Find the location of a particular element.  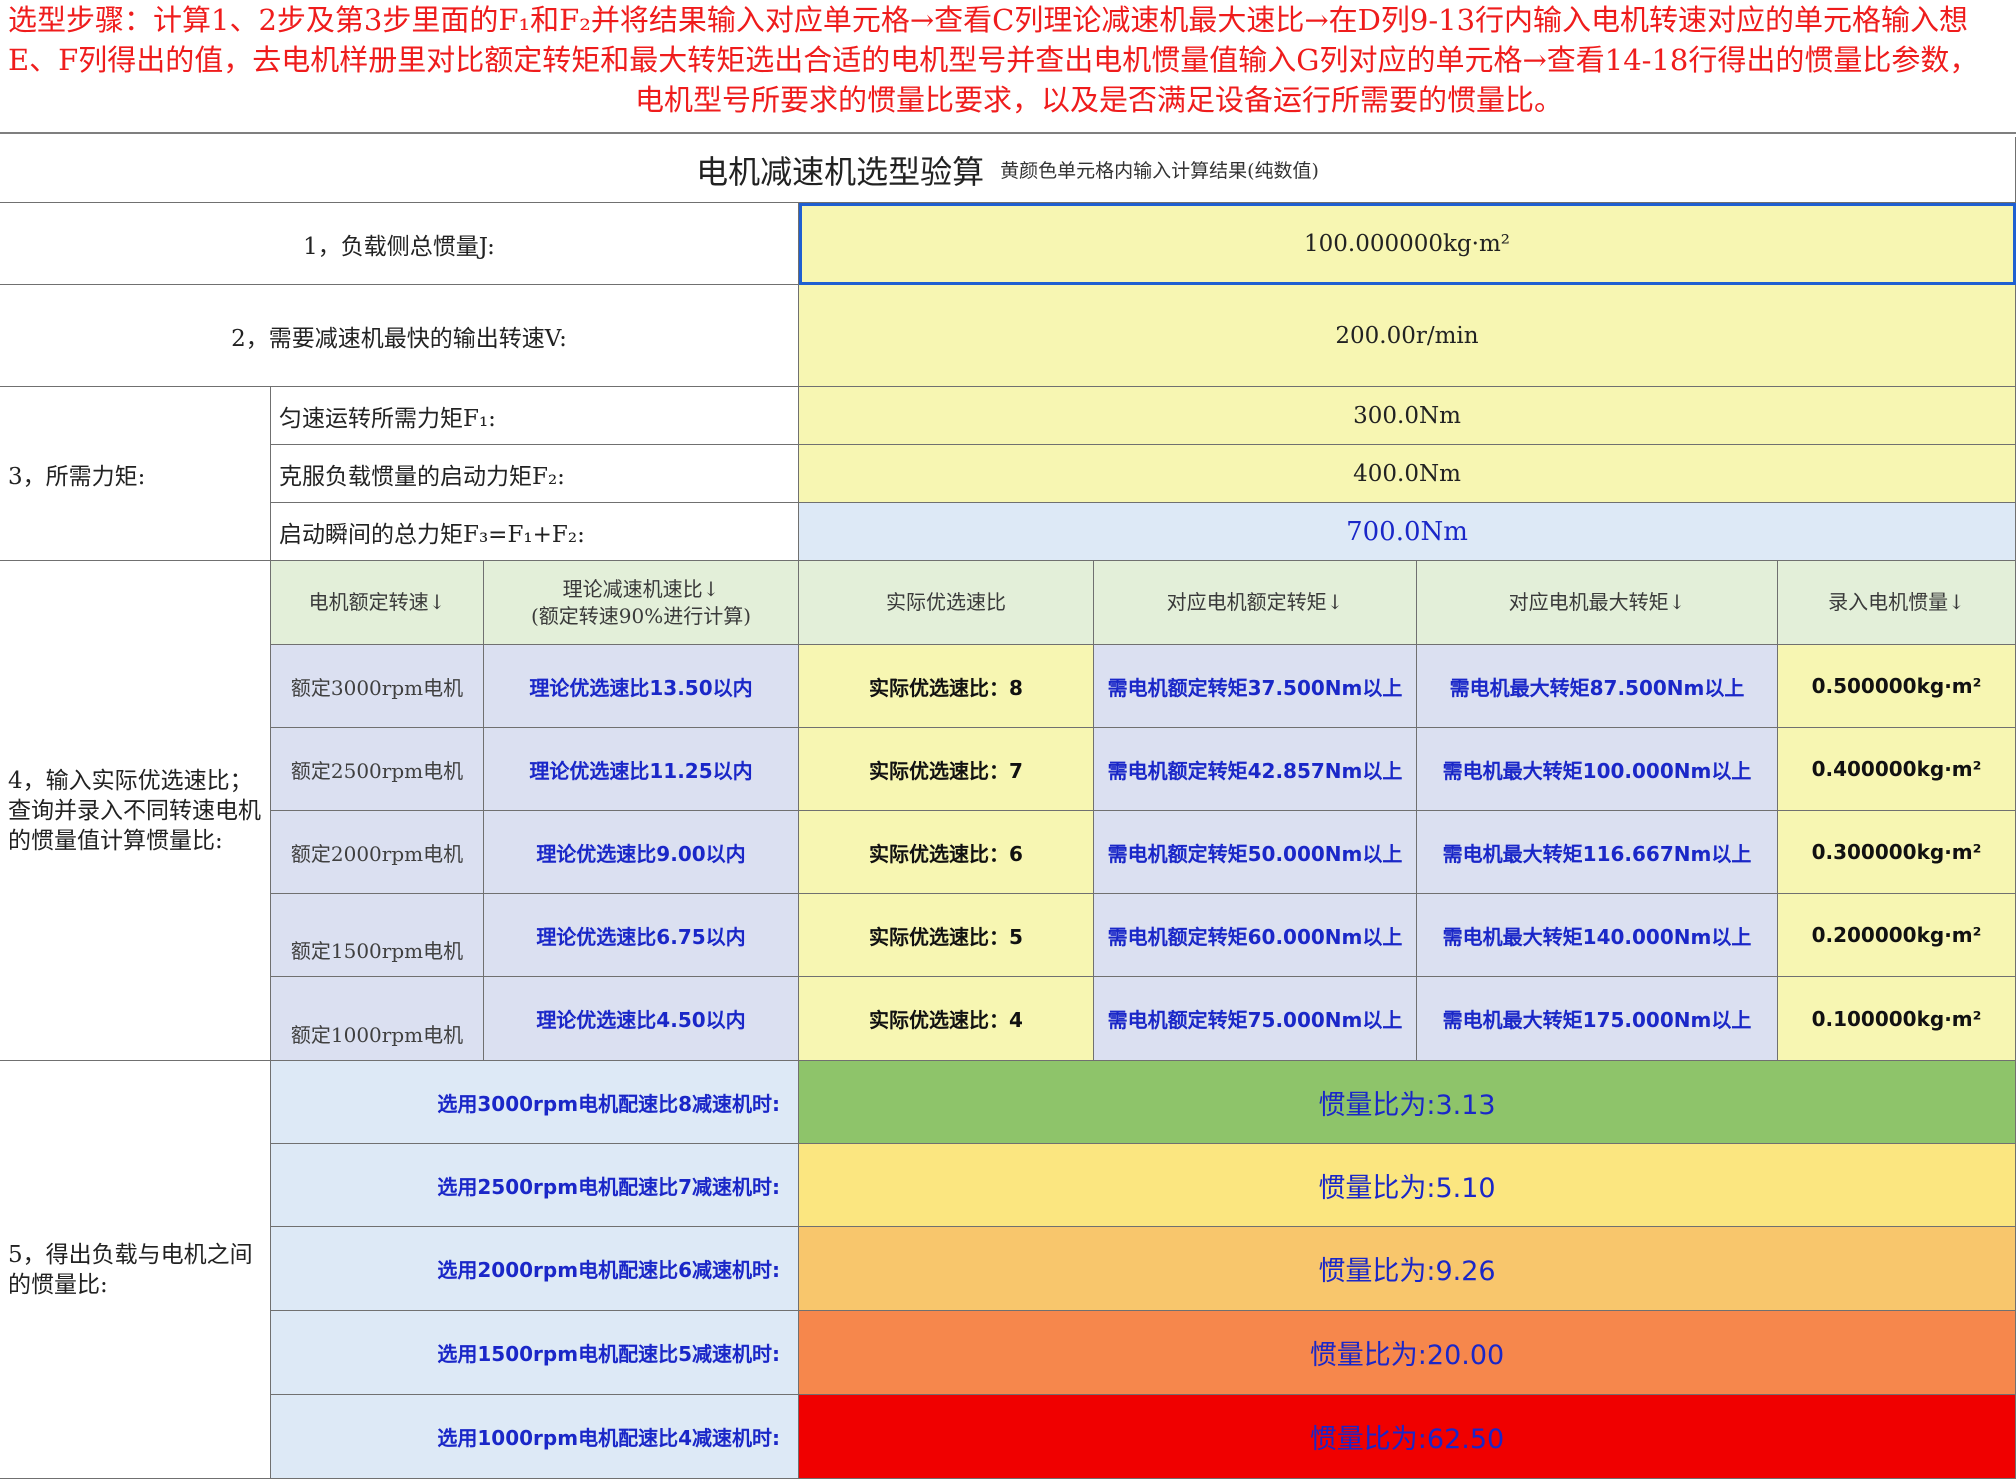

max-torque-cell: 需电机最大转矩100.000Nm以上 is located at coordinates (1597, 769).